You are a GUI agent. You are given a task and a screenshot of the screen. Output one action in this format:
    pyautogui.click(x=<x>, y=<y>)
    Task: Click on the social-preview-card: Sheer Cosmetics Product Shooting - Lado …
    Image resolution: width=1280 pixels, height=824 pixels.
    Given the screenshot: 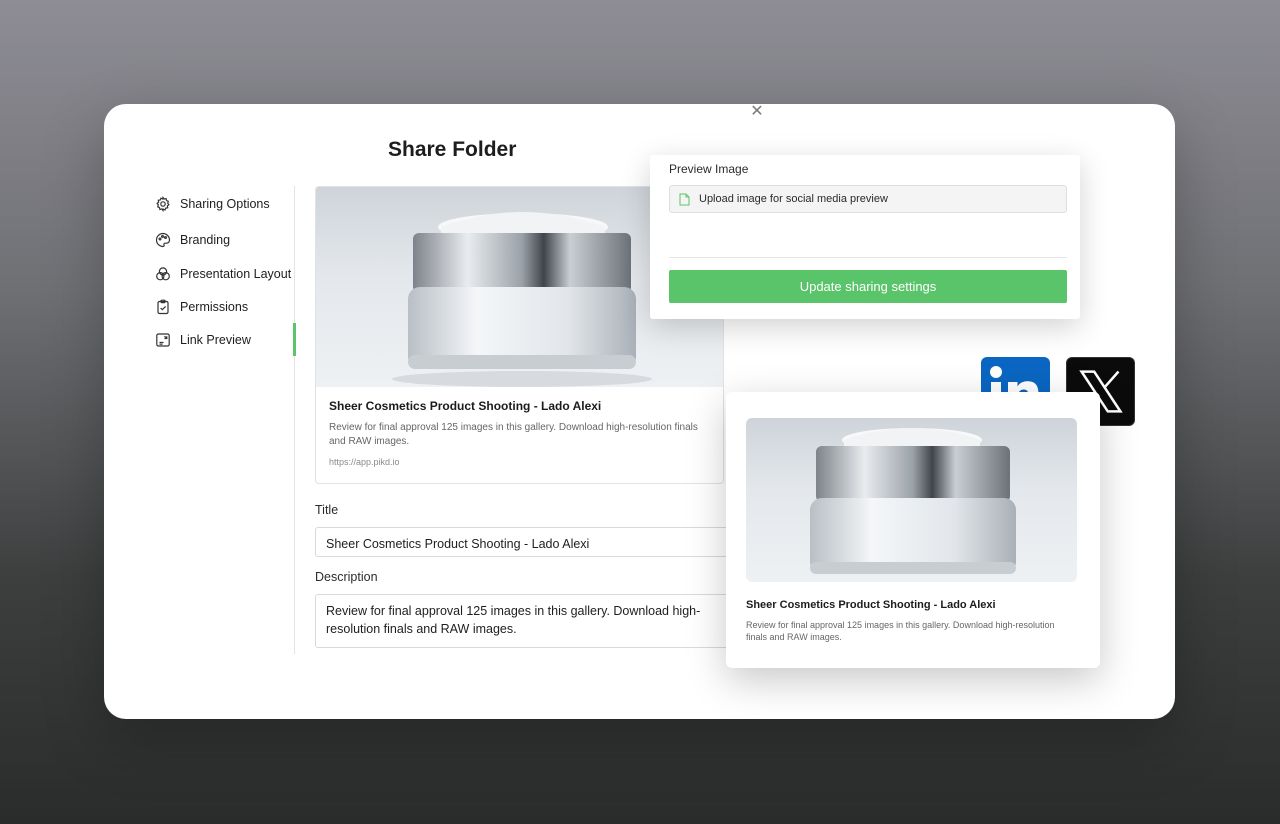 What is the action you would take?
    pyautogui.click(x=913, y=530)
    